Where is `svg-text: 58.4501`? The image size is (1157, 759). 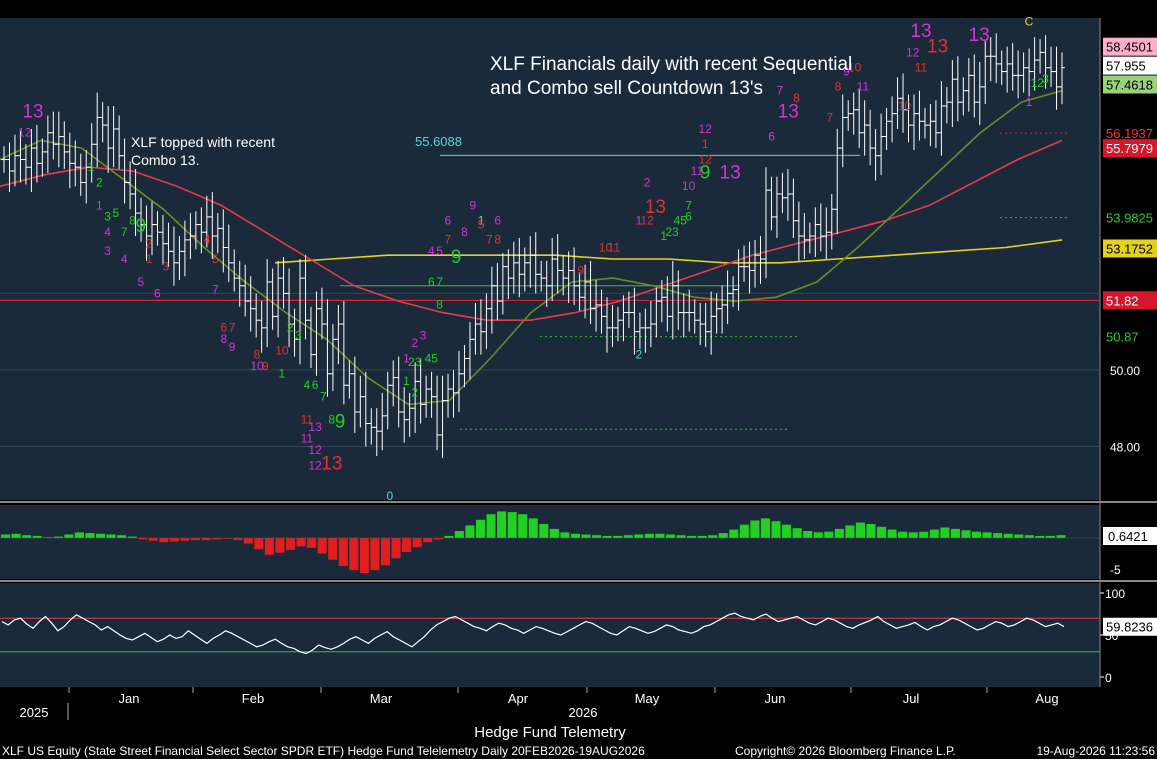
svg-text: 58.4501 is located at coordinates (1129, 47).